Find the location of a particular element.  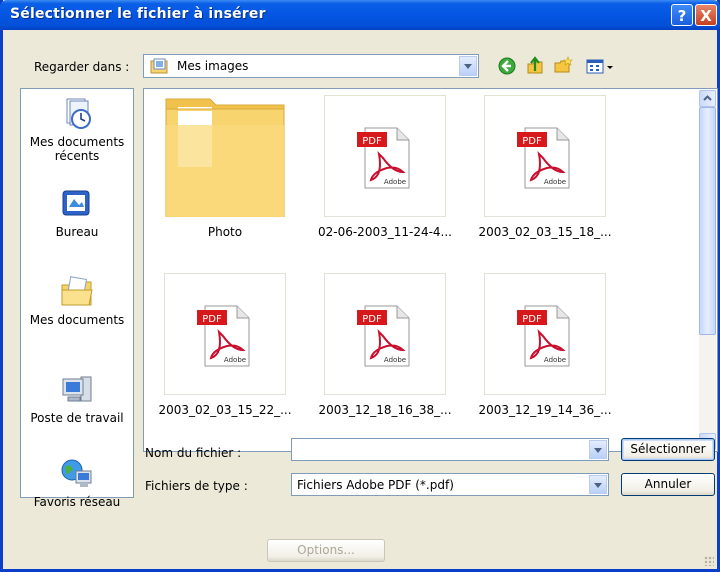

help-button: ? is located at coordinates (682, 15).